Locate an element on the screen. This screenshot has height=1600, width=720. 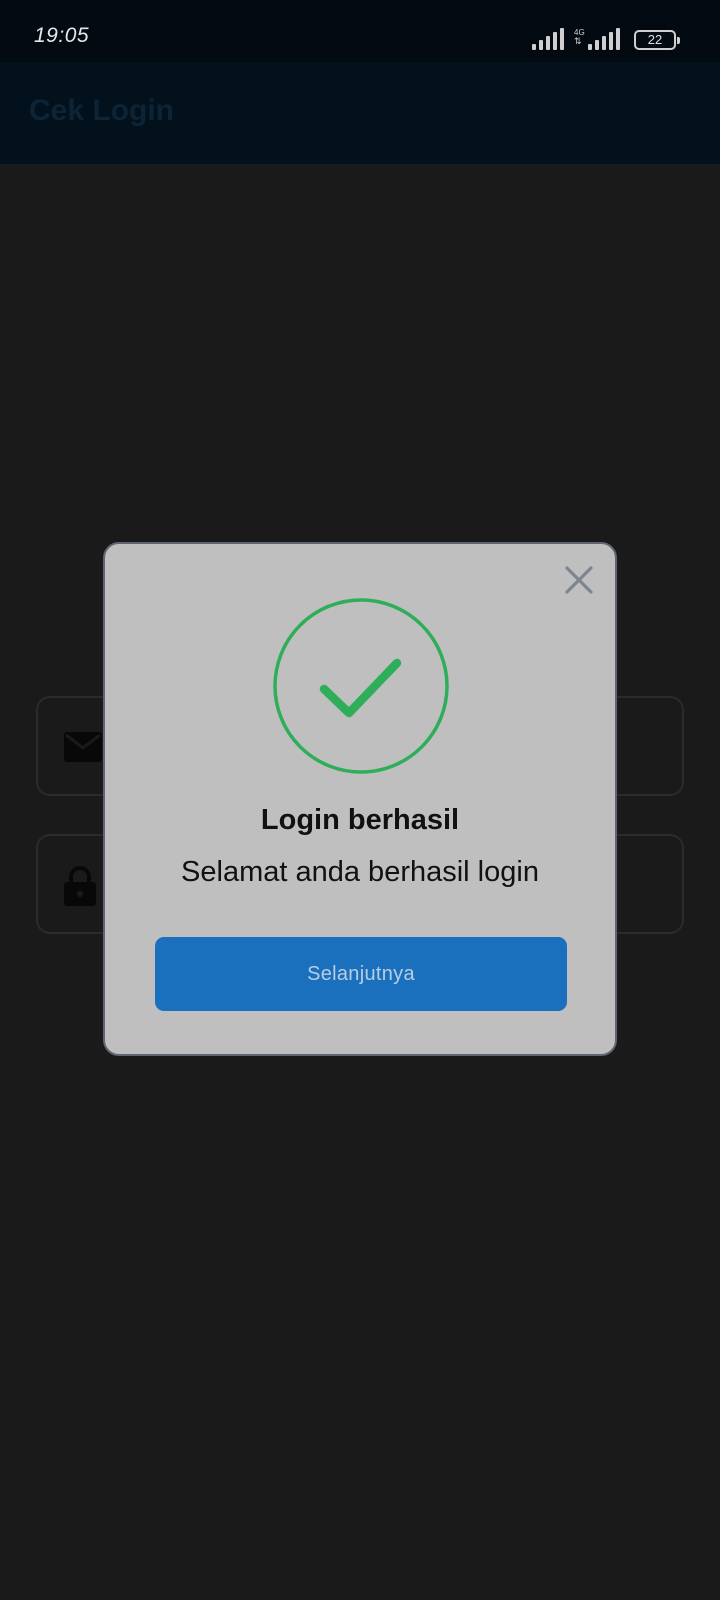
signal-4g-icon: 4G ⇅ is located at coordinates (579, 37).